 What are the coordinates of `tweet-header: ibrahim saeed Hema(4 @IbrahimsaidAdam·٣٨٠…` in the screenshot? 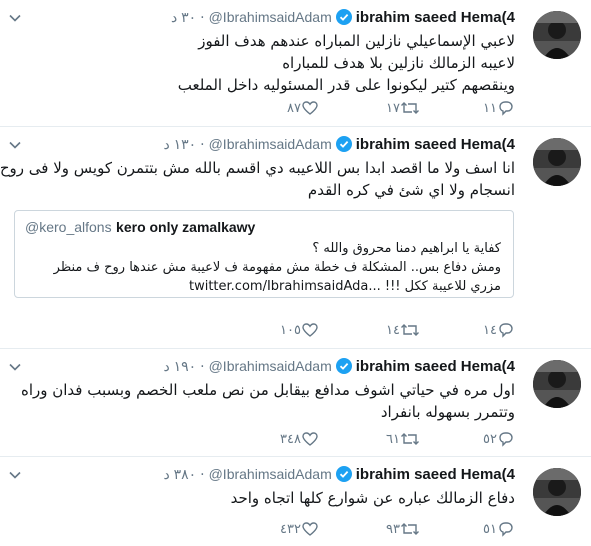 It's located at (339, 476).